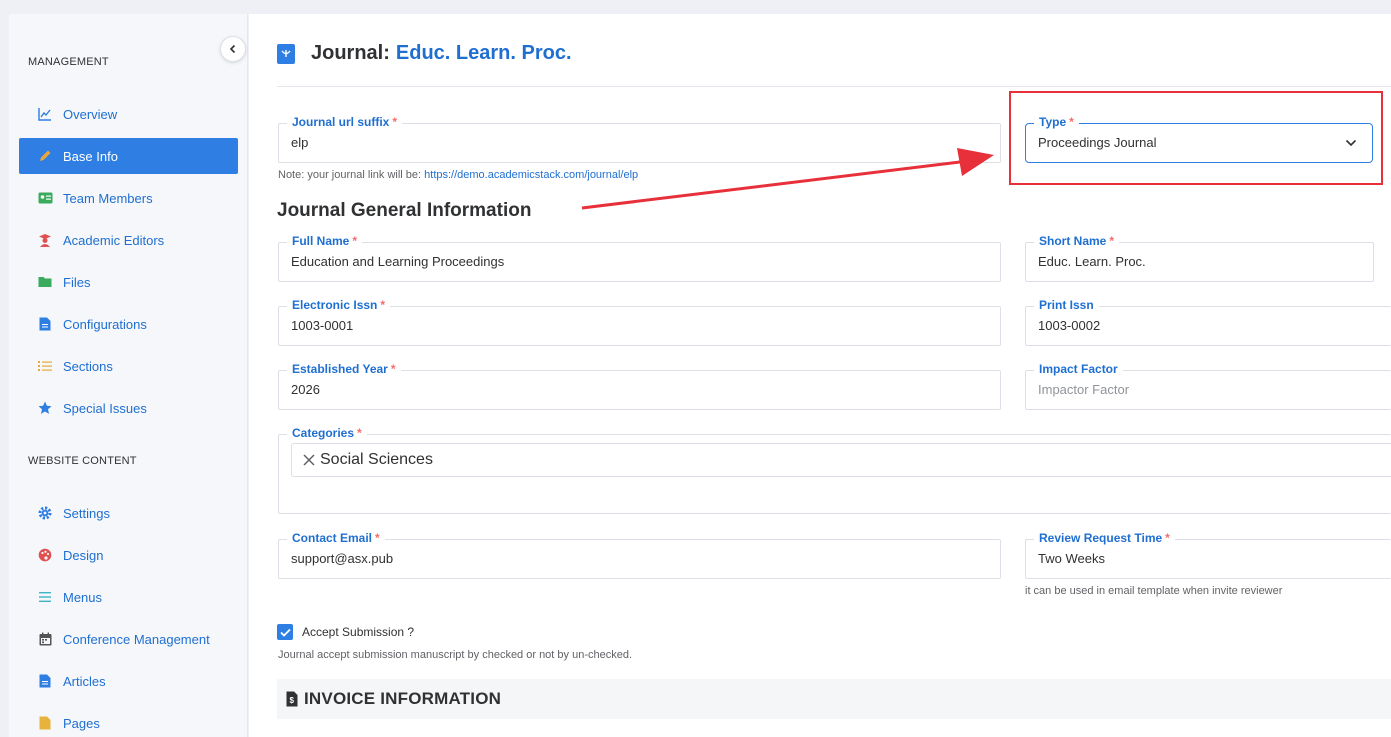 This screenshot has width=1391, height=737. Describe the element at coordinates (45, 114) in the screenshot. I see `line-chart-icon` at that location.